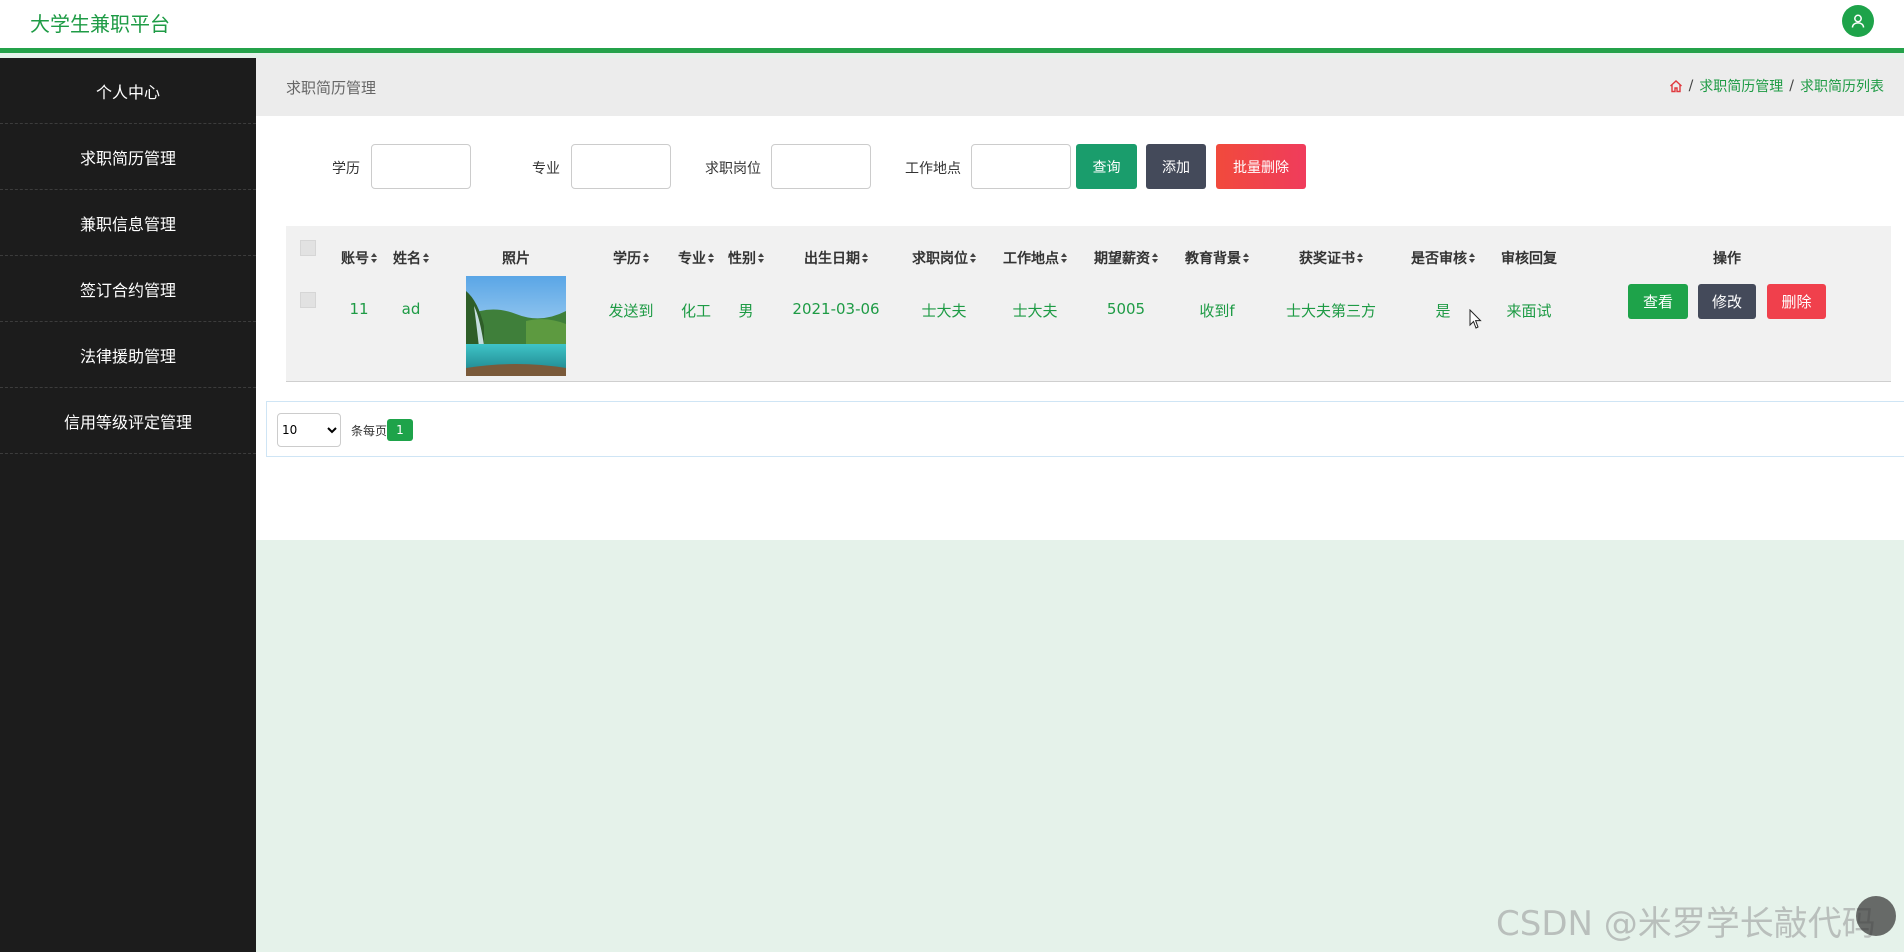  What do you see at coordinates (100, 24) in the screenshot?
I see `app-title: 大学生兼职平台` at bounding box center [100, 24].